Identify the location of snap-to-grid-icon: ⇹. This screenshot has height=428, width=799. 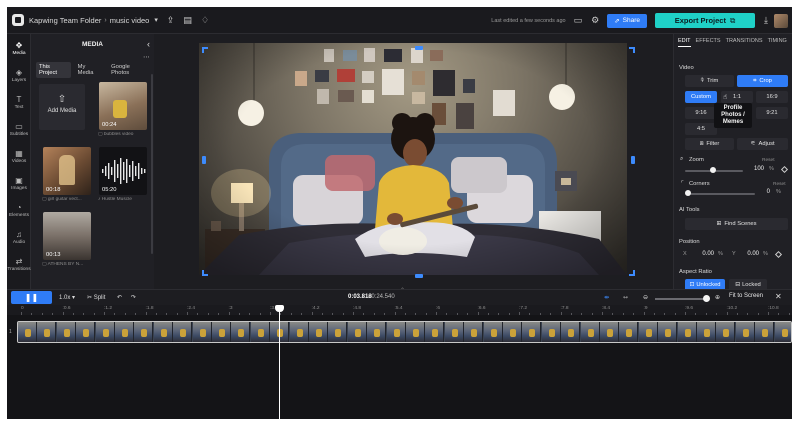
(606, 297).